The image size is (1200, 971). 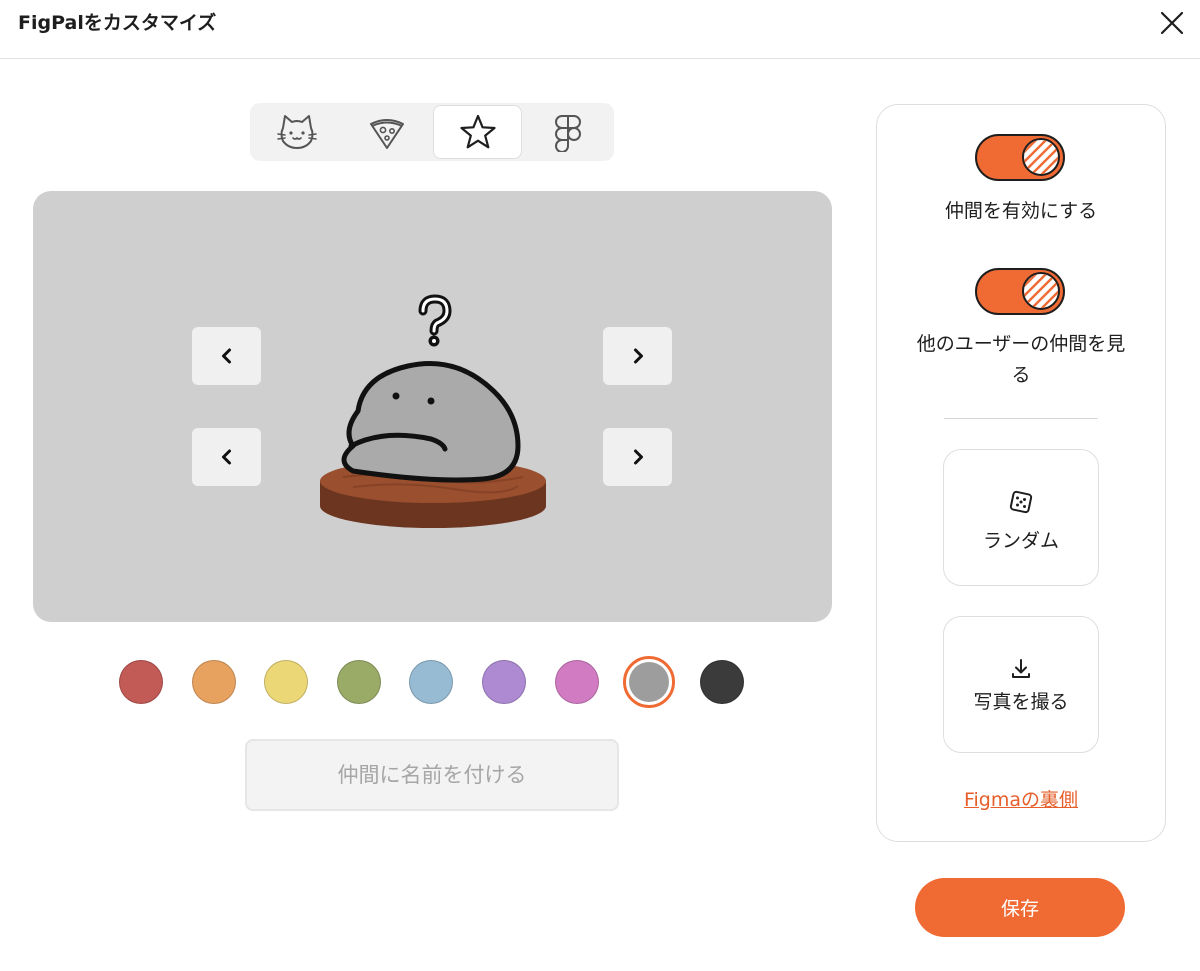 I want to click on next-bottom-button, so click(x=637, y=457).